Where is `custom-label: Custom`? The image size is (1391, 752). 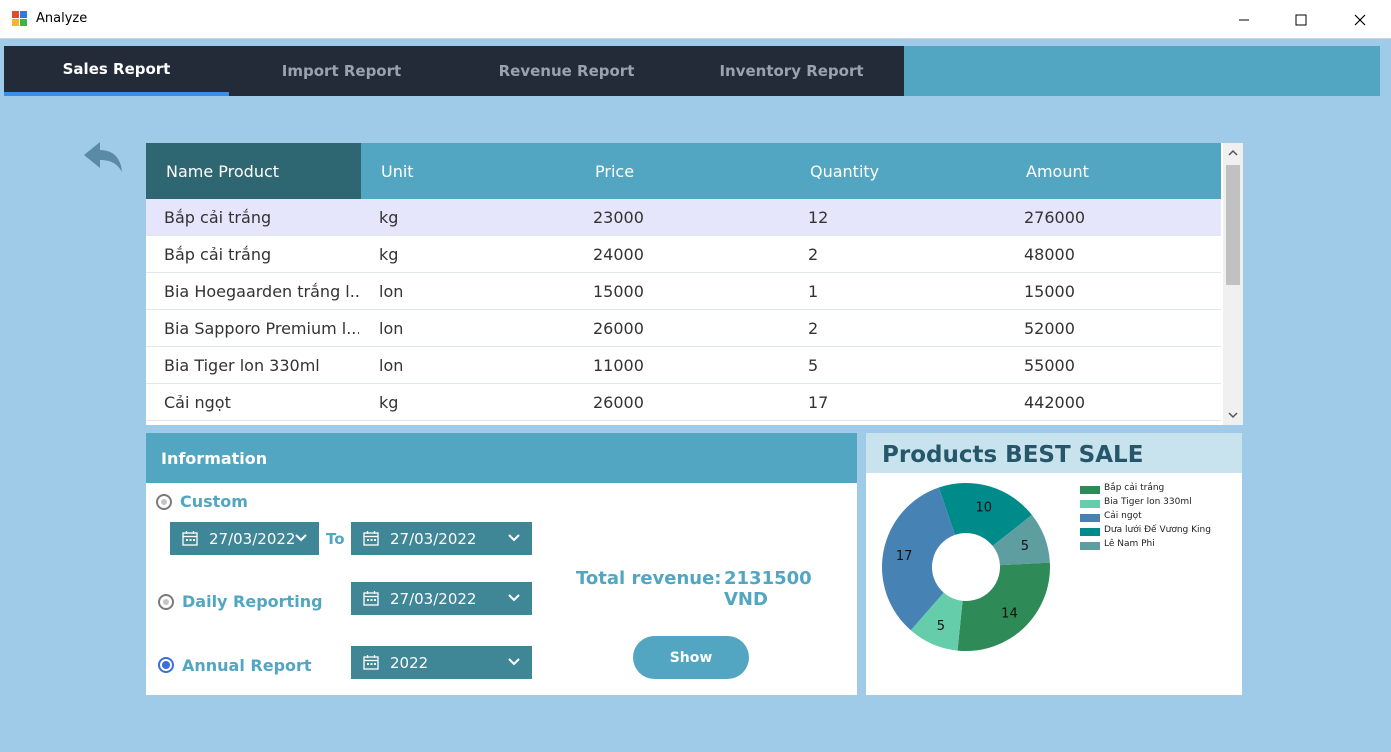
custom-label: Custom is located at coordinates (214, 501).